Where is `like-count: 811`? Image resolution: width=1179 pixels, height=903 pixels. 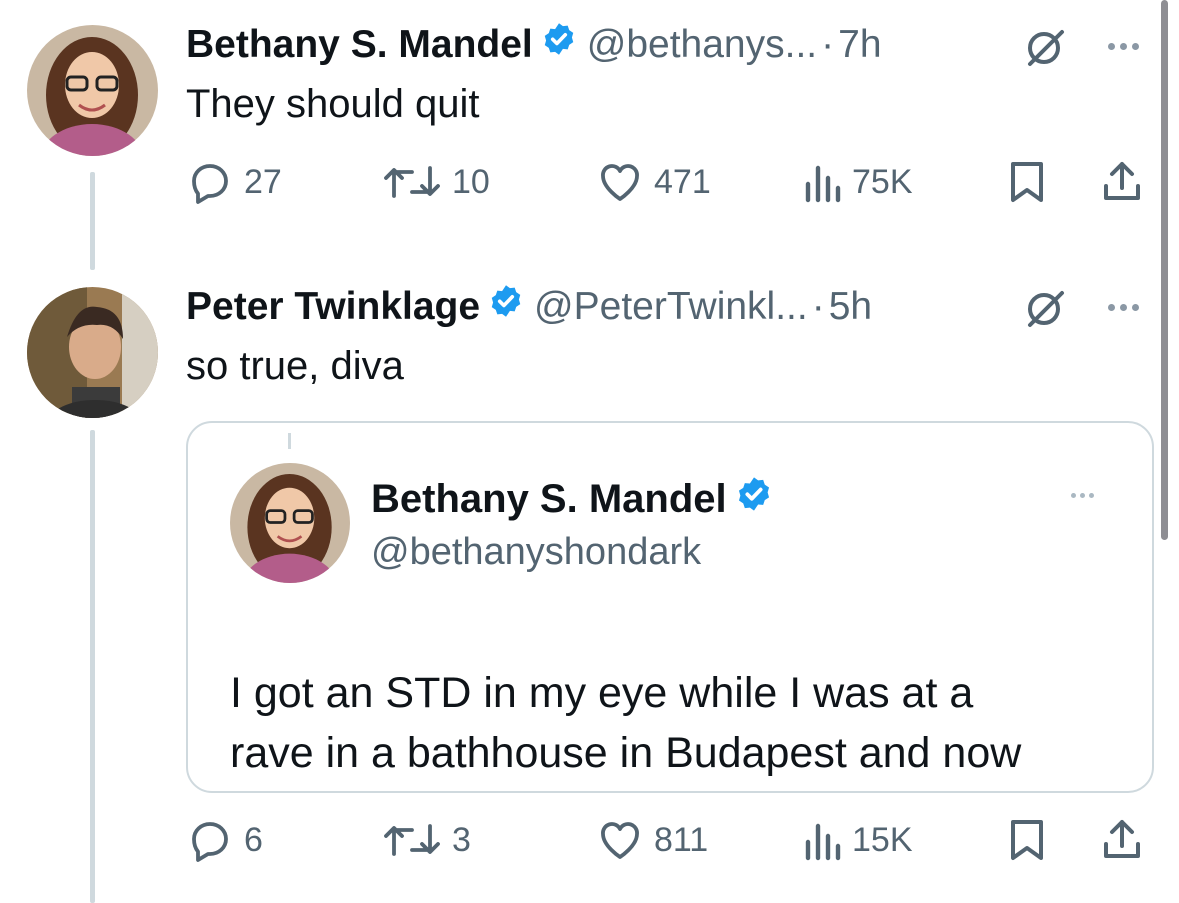
like-count: 811 is located at coordinates (681, 839).